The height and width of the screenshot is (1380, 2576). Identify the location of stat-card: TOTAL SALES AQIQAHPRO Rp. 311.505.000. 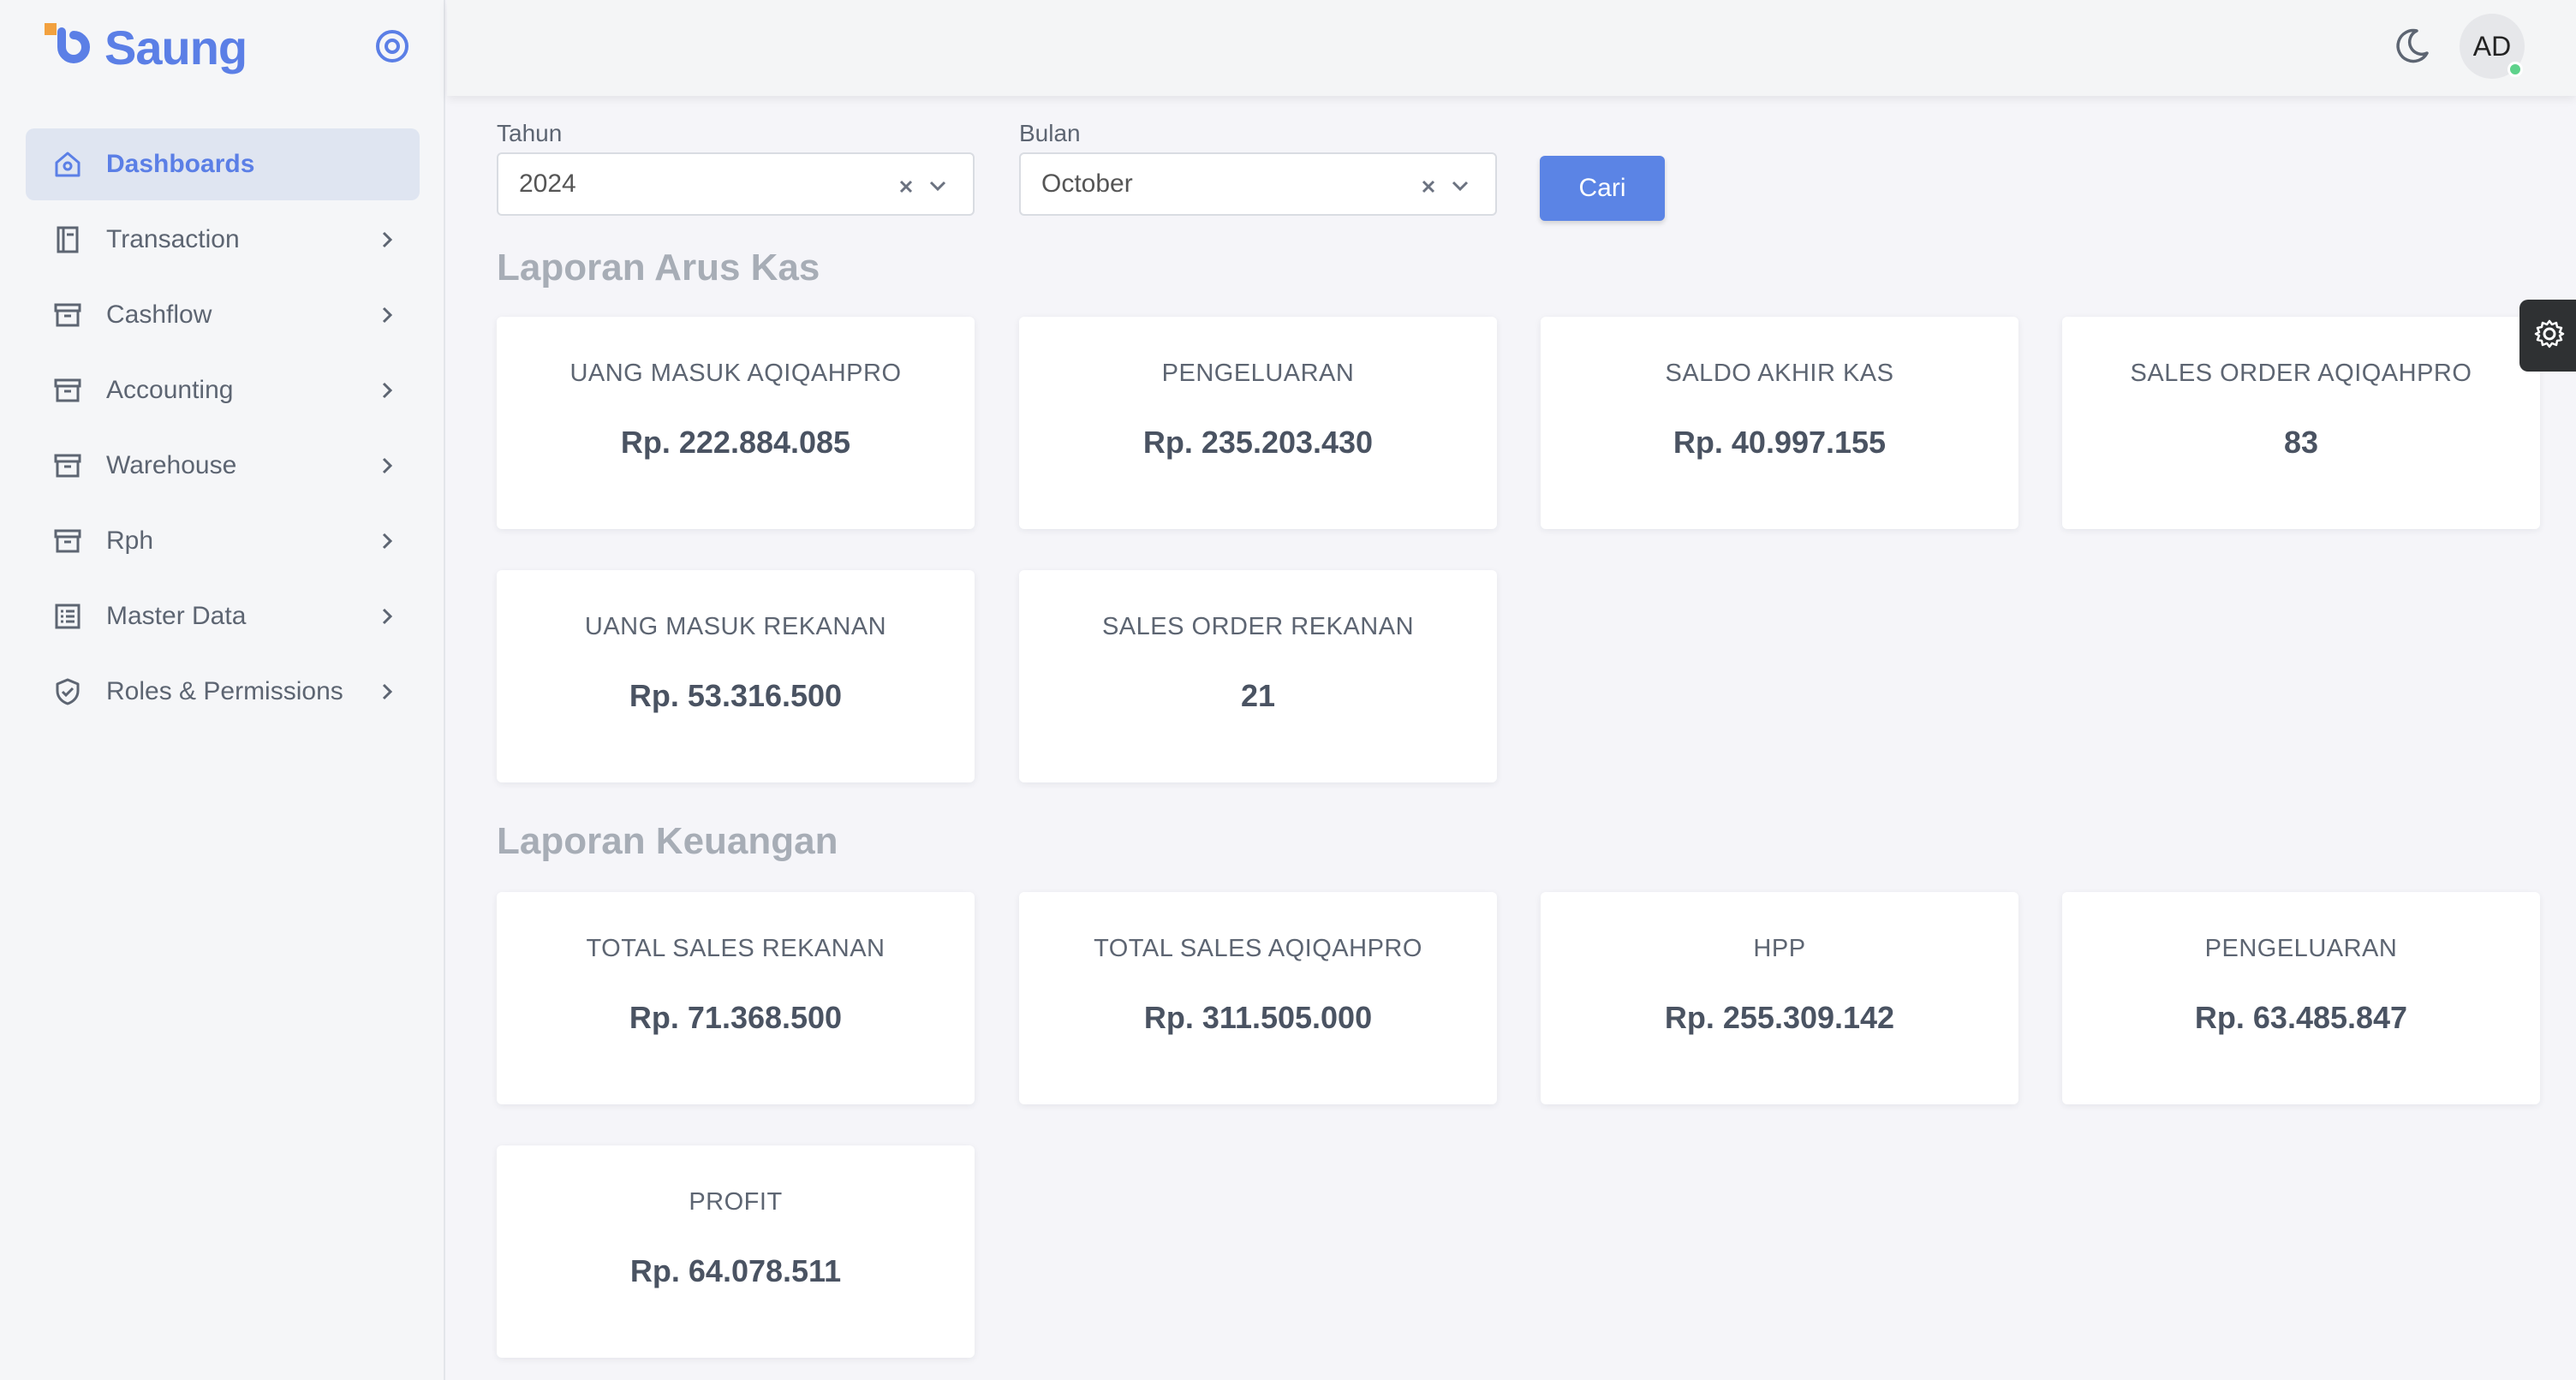
(1258, 998).